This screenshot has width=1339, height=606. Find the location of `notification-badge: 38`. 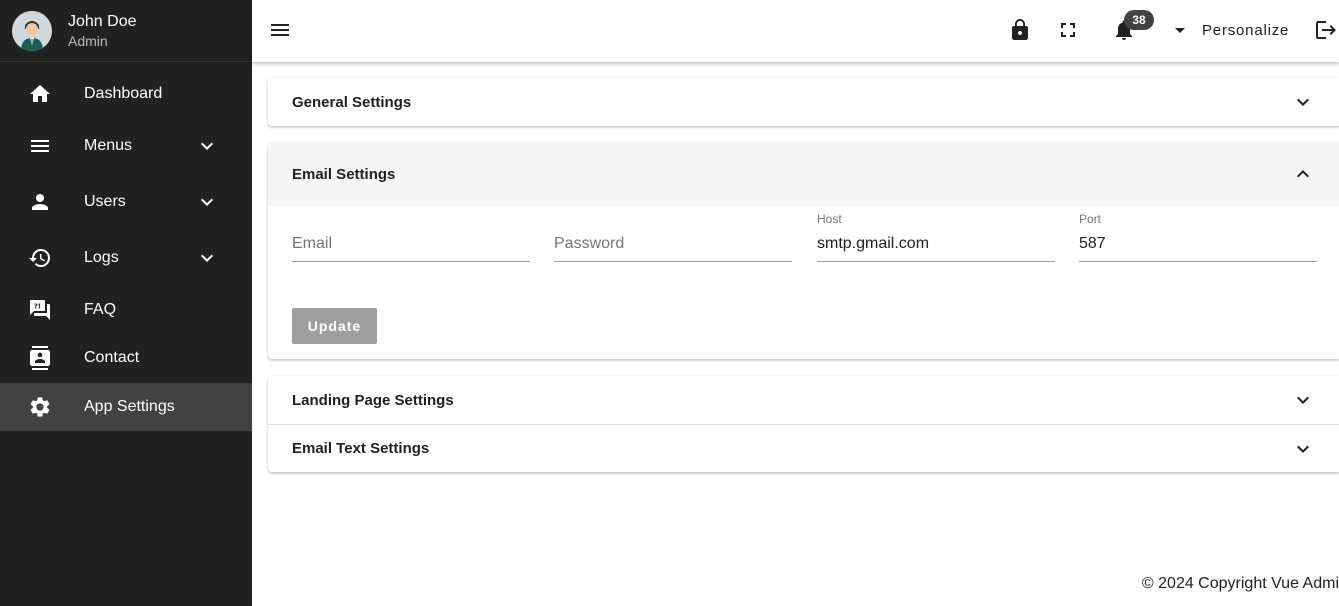

notification-badge: 38 is located at coordinates (1139, 20).